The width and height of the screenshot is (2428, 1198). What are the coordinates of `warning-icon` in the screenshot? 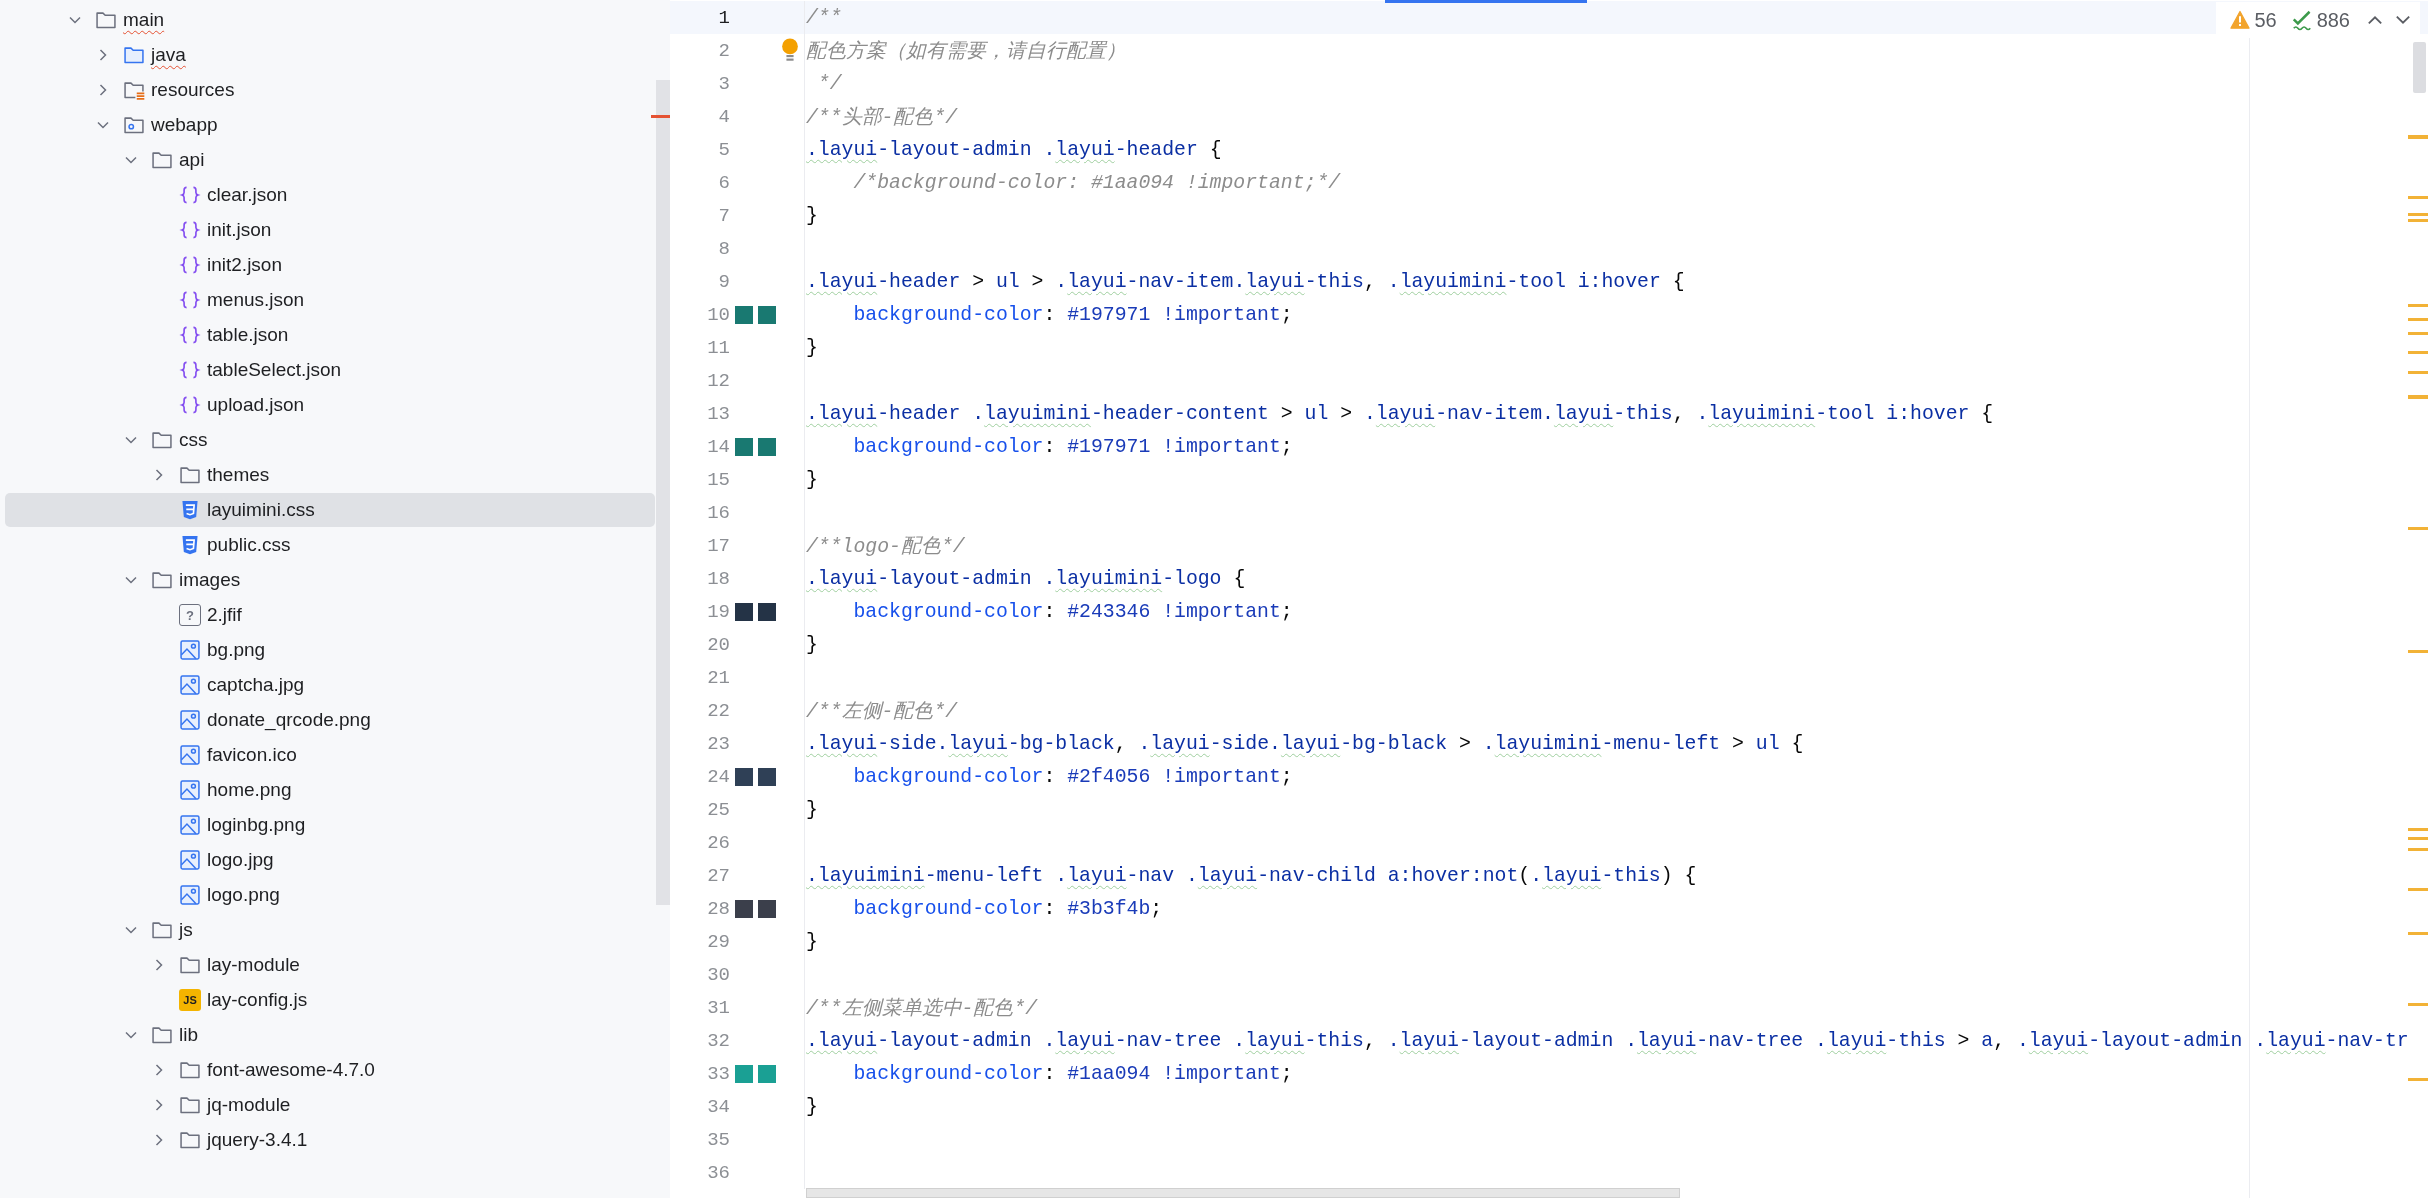 It's located at (2240, 20).